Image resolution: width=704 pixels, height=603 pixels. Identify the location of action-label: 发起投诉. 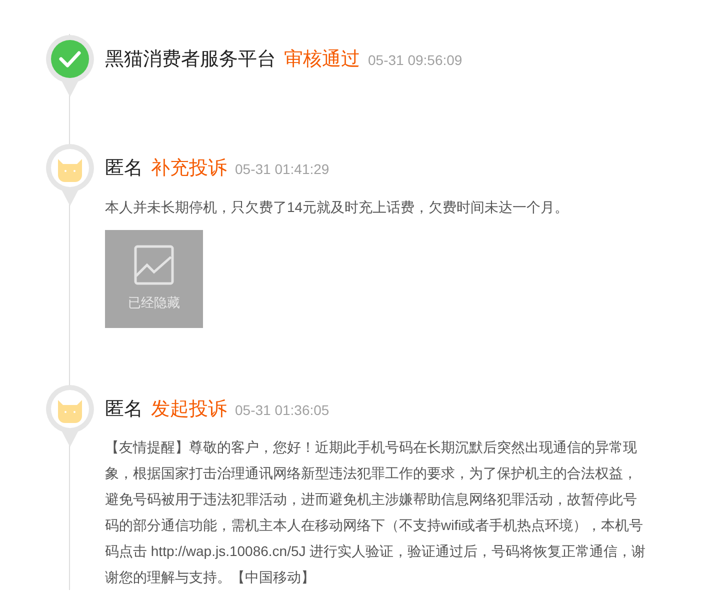
(189, 410).